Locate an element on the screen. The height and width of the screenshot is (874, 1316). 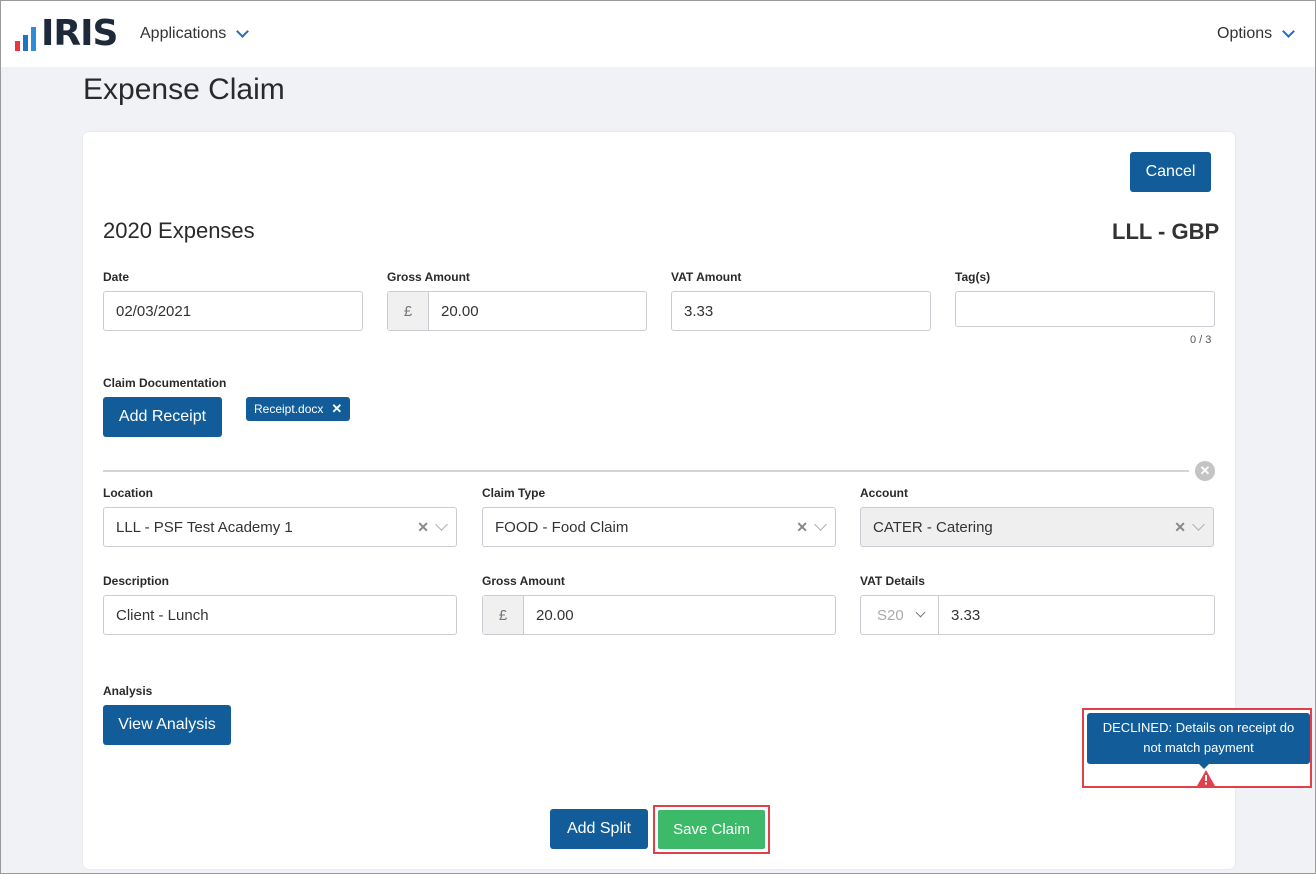
split-divider is located at coordinates (646, 471).